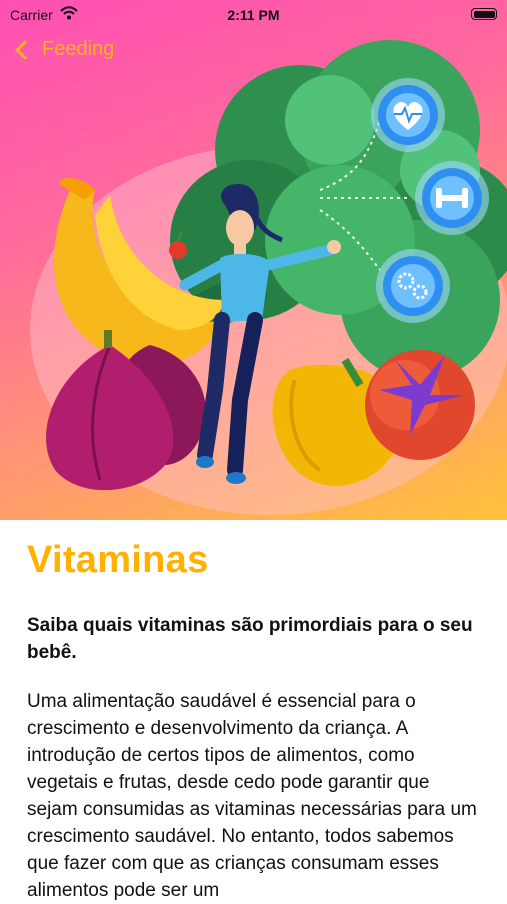 This screenshot has height=904, width=507. Describe the element at coordinates (484, 14) in the screenshot. I see `battery-icon` at that location.